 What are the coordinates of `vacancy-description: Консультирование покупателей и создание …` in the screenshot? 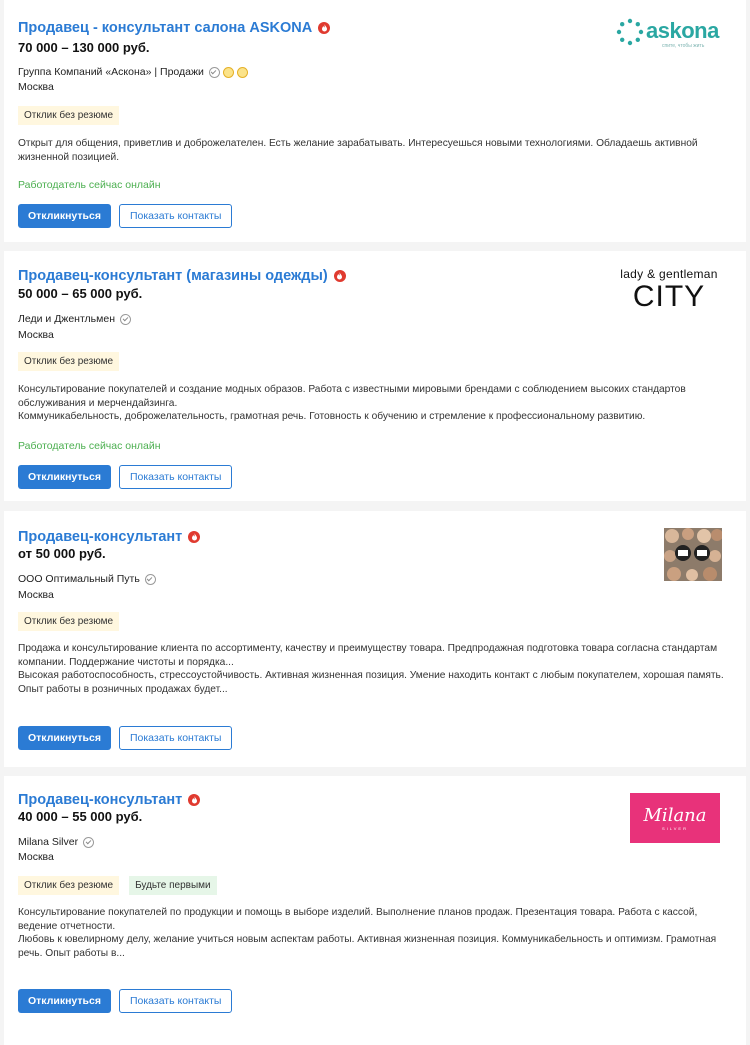 It's located at (375, 403).